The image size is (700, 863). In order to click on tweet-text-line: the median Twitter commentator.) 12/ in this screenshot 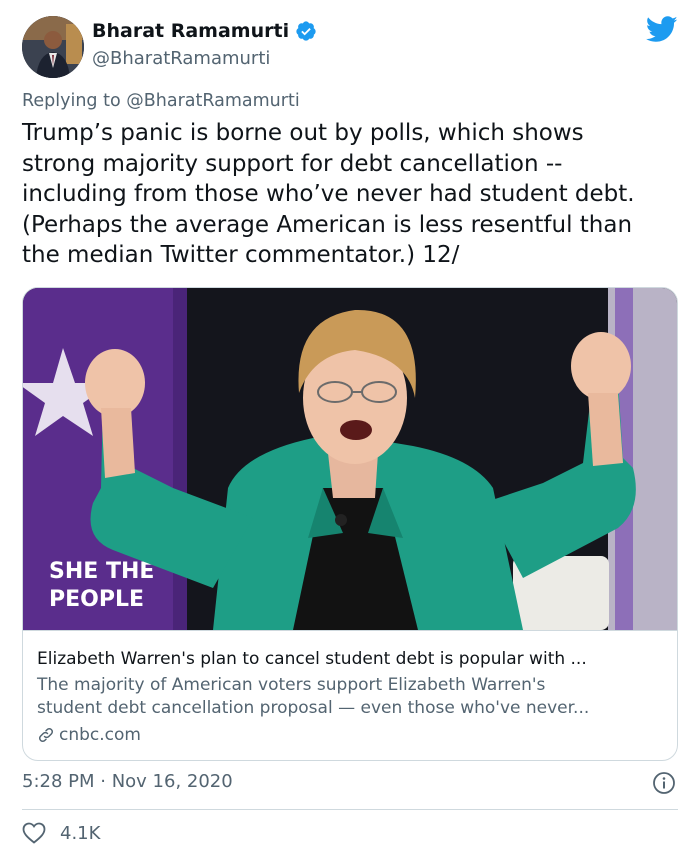, I will do `click(241, 255)`.